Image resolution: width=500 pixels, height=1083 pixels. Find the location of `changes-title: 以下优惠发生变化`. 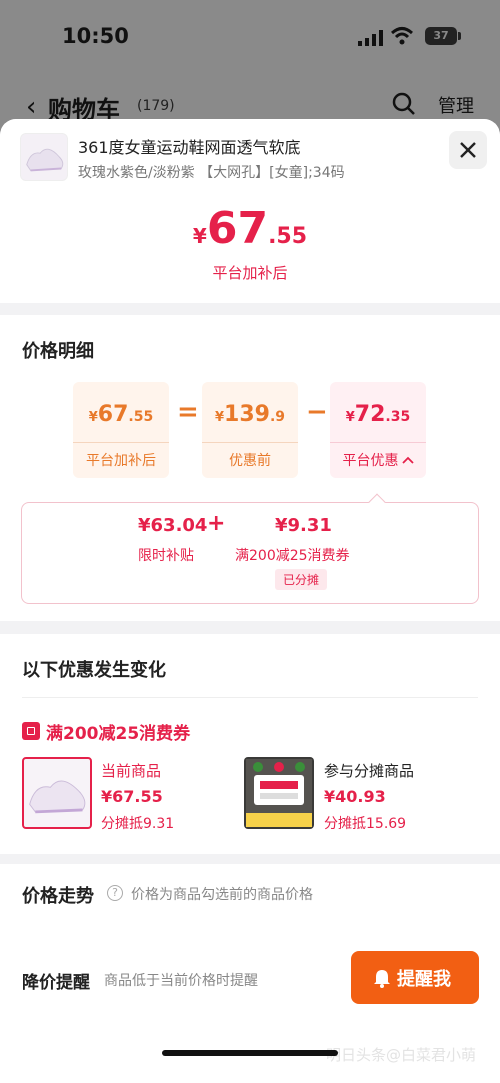

changes-title: 以下优惠发生变化 is located at coordinates (94, 670).